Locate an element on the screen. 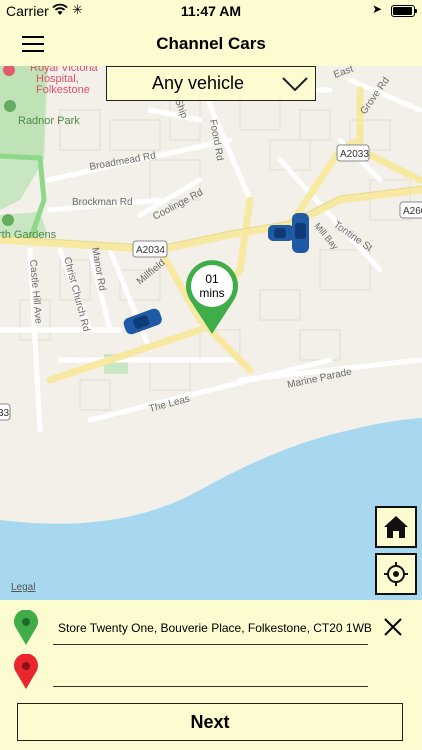  home-button is located at coordinates (396, 527).